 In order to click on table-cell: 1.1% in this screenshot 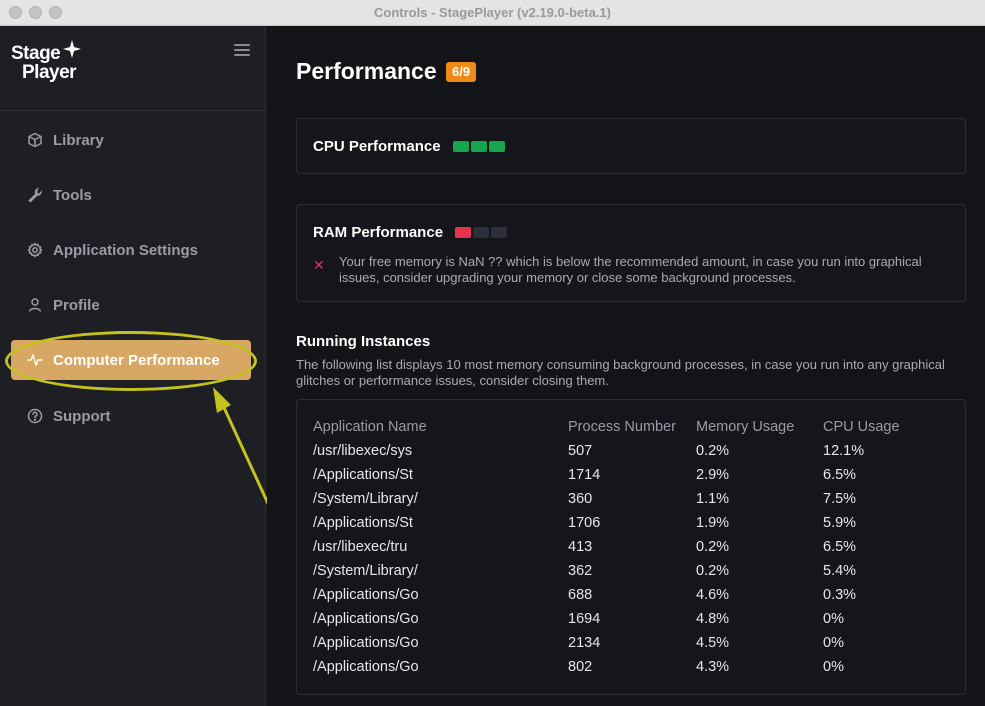, I will do `click(713, 499)`.